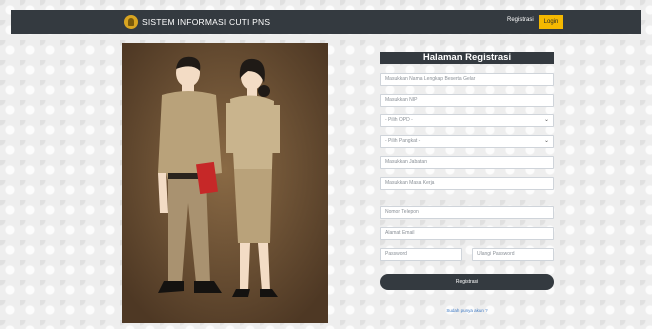 The image size is (652, 329). I want to click on login-link: Sudah punya akun ?, so click(467, 310).